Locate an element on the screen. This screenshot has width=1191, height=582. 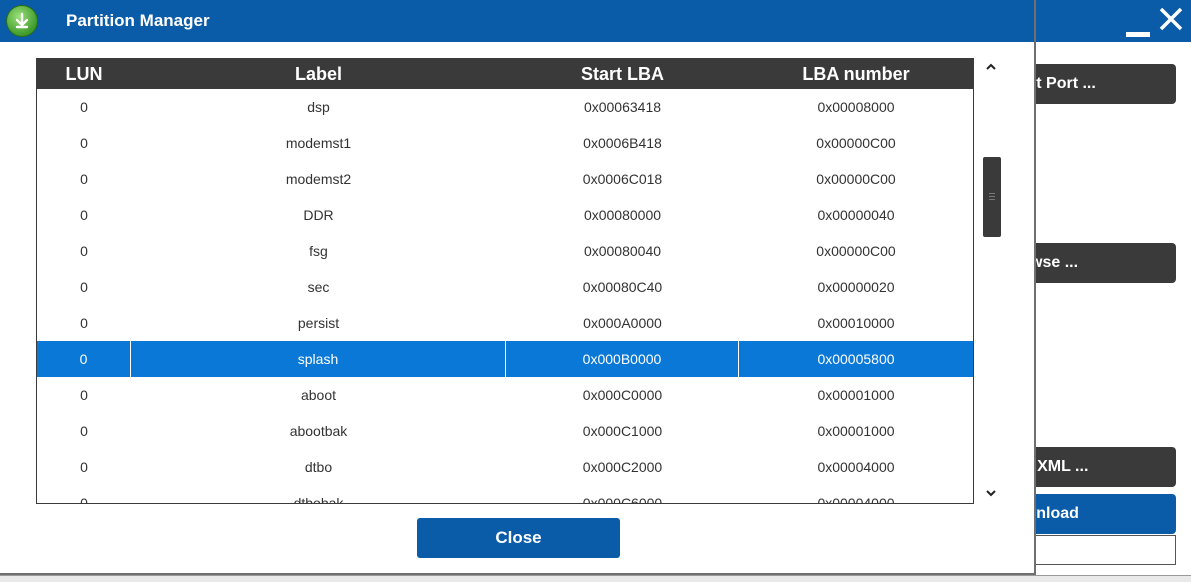
column-header-lba-number: LBA number is located at coordinates (856, 74).